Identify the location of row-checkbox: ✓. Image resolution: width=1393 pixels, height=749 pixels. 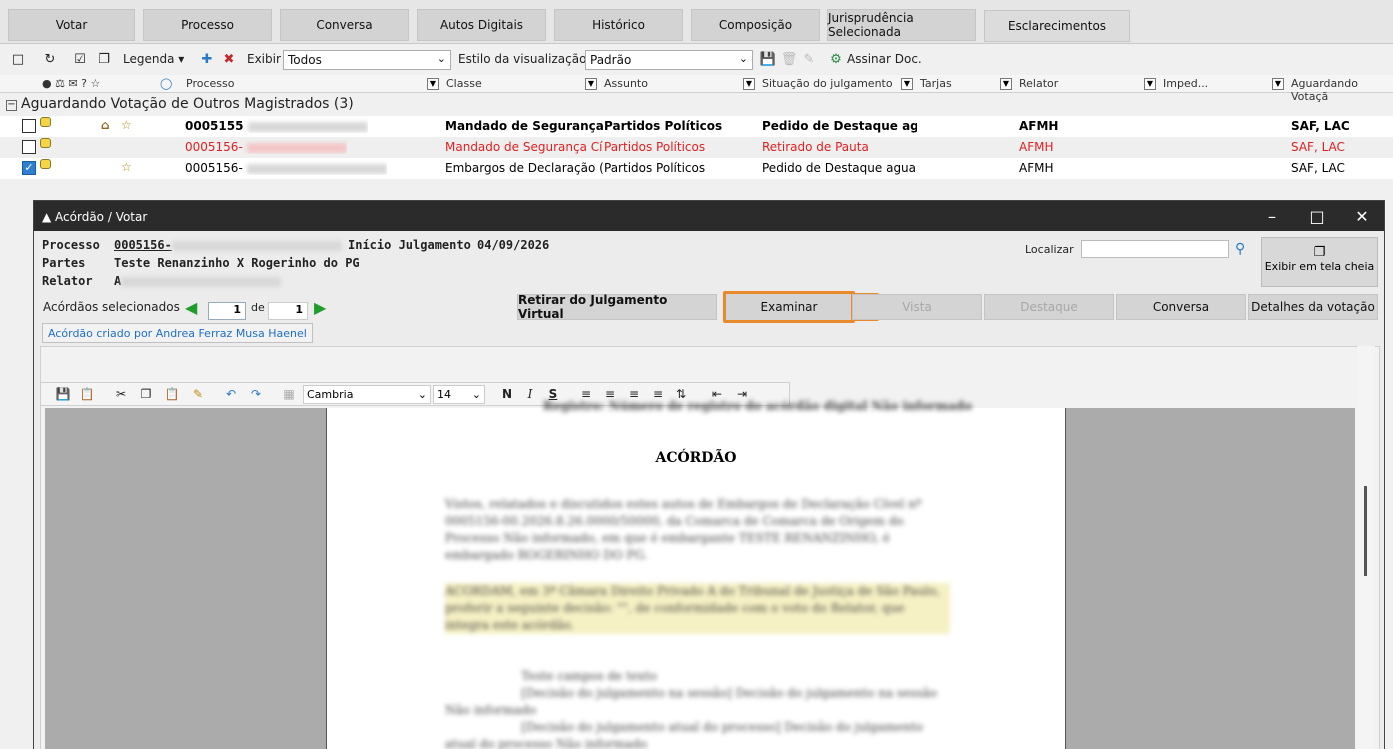
(29, 168).